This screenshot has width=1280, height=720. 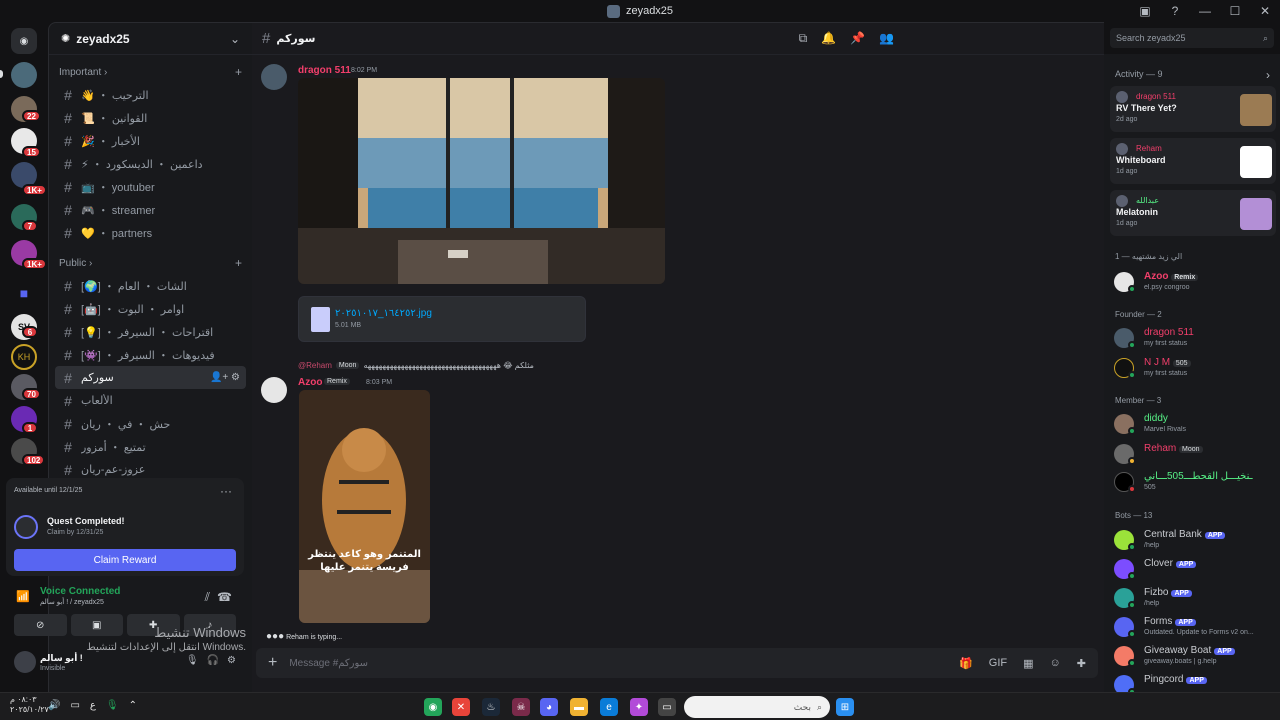 I want to click on edge-icon: e, so click(x=609, y=707).